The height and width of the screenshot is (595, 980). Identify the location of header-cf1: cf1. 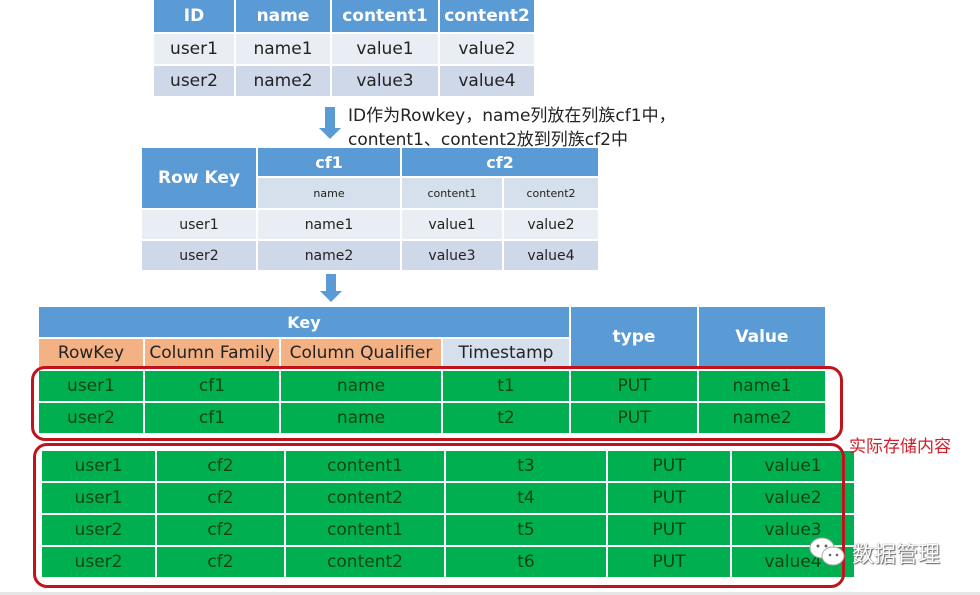
(329, 162).